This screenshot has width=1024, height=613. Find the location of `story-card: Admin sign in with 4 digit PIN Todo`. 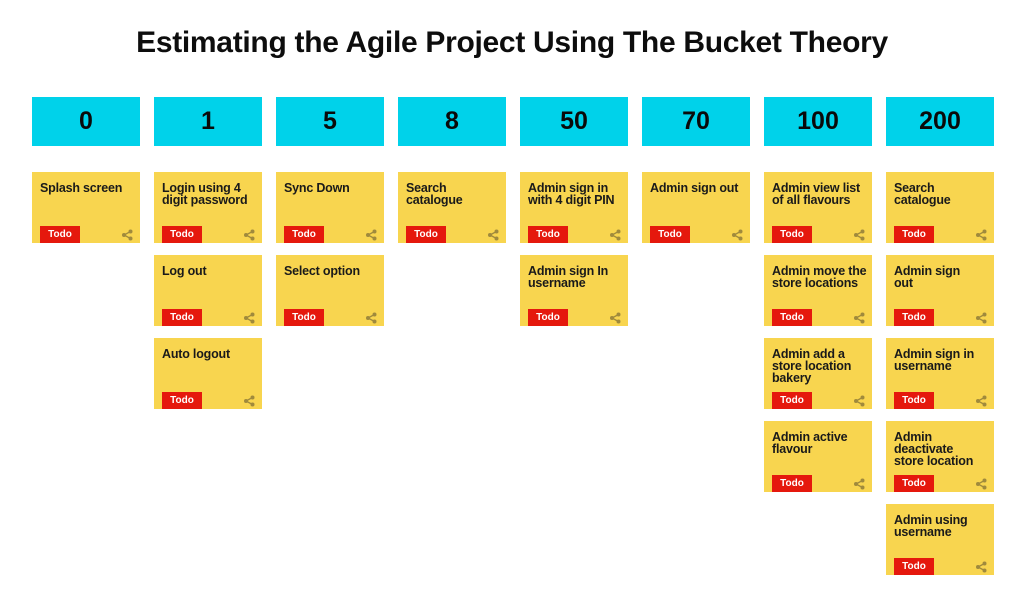

story-card: Admin sign in with 4 digit PIN Todo is located at coordinates (574, 207).